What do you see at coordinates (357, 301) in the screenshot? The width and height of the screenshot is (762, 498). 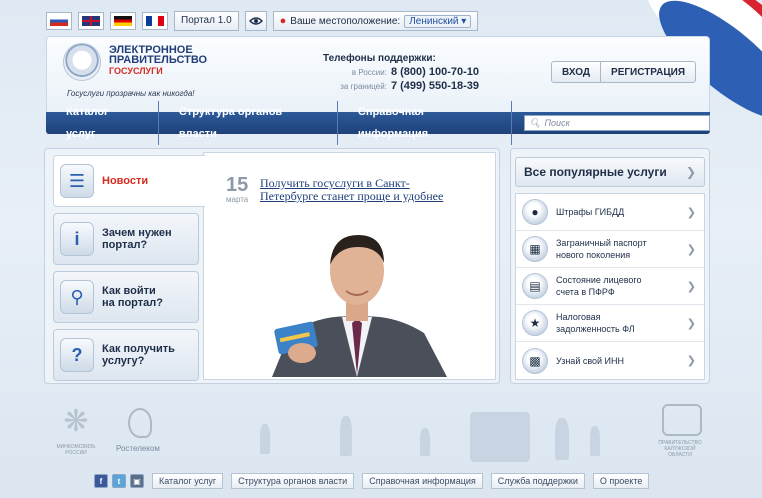 I see `man-with-card-image` at bounding box center [357, 301].